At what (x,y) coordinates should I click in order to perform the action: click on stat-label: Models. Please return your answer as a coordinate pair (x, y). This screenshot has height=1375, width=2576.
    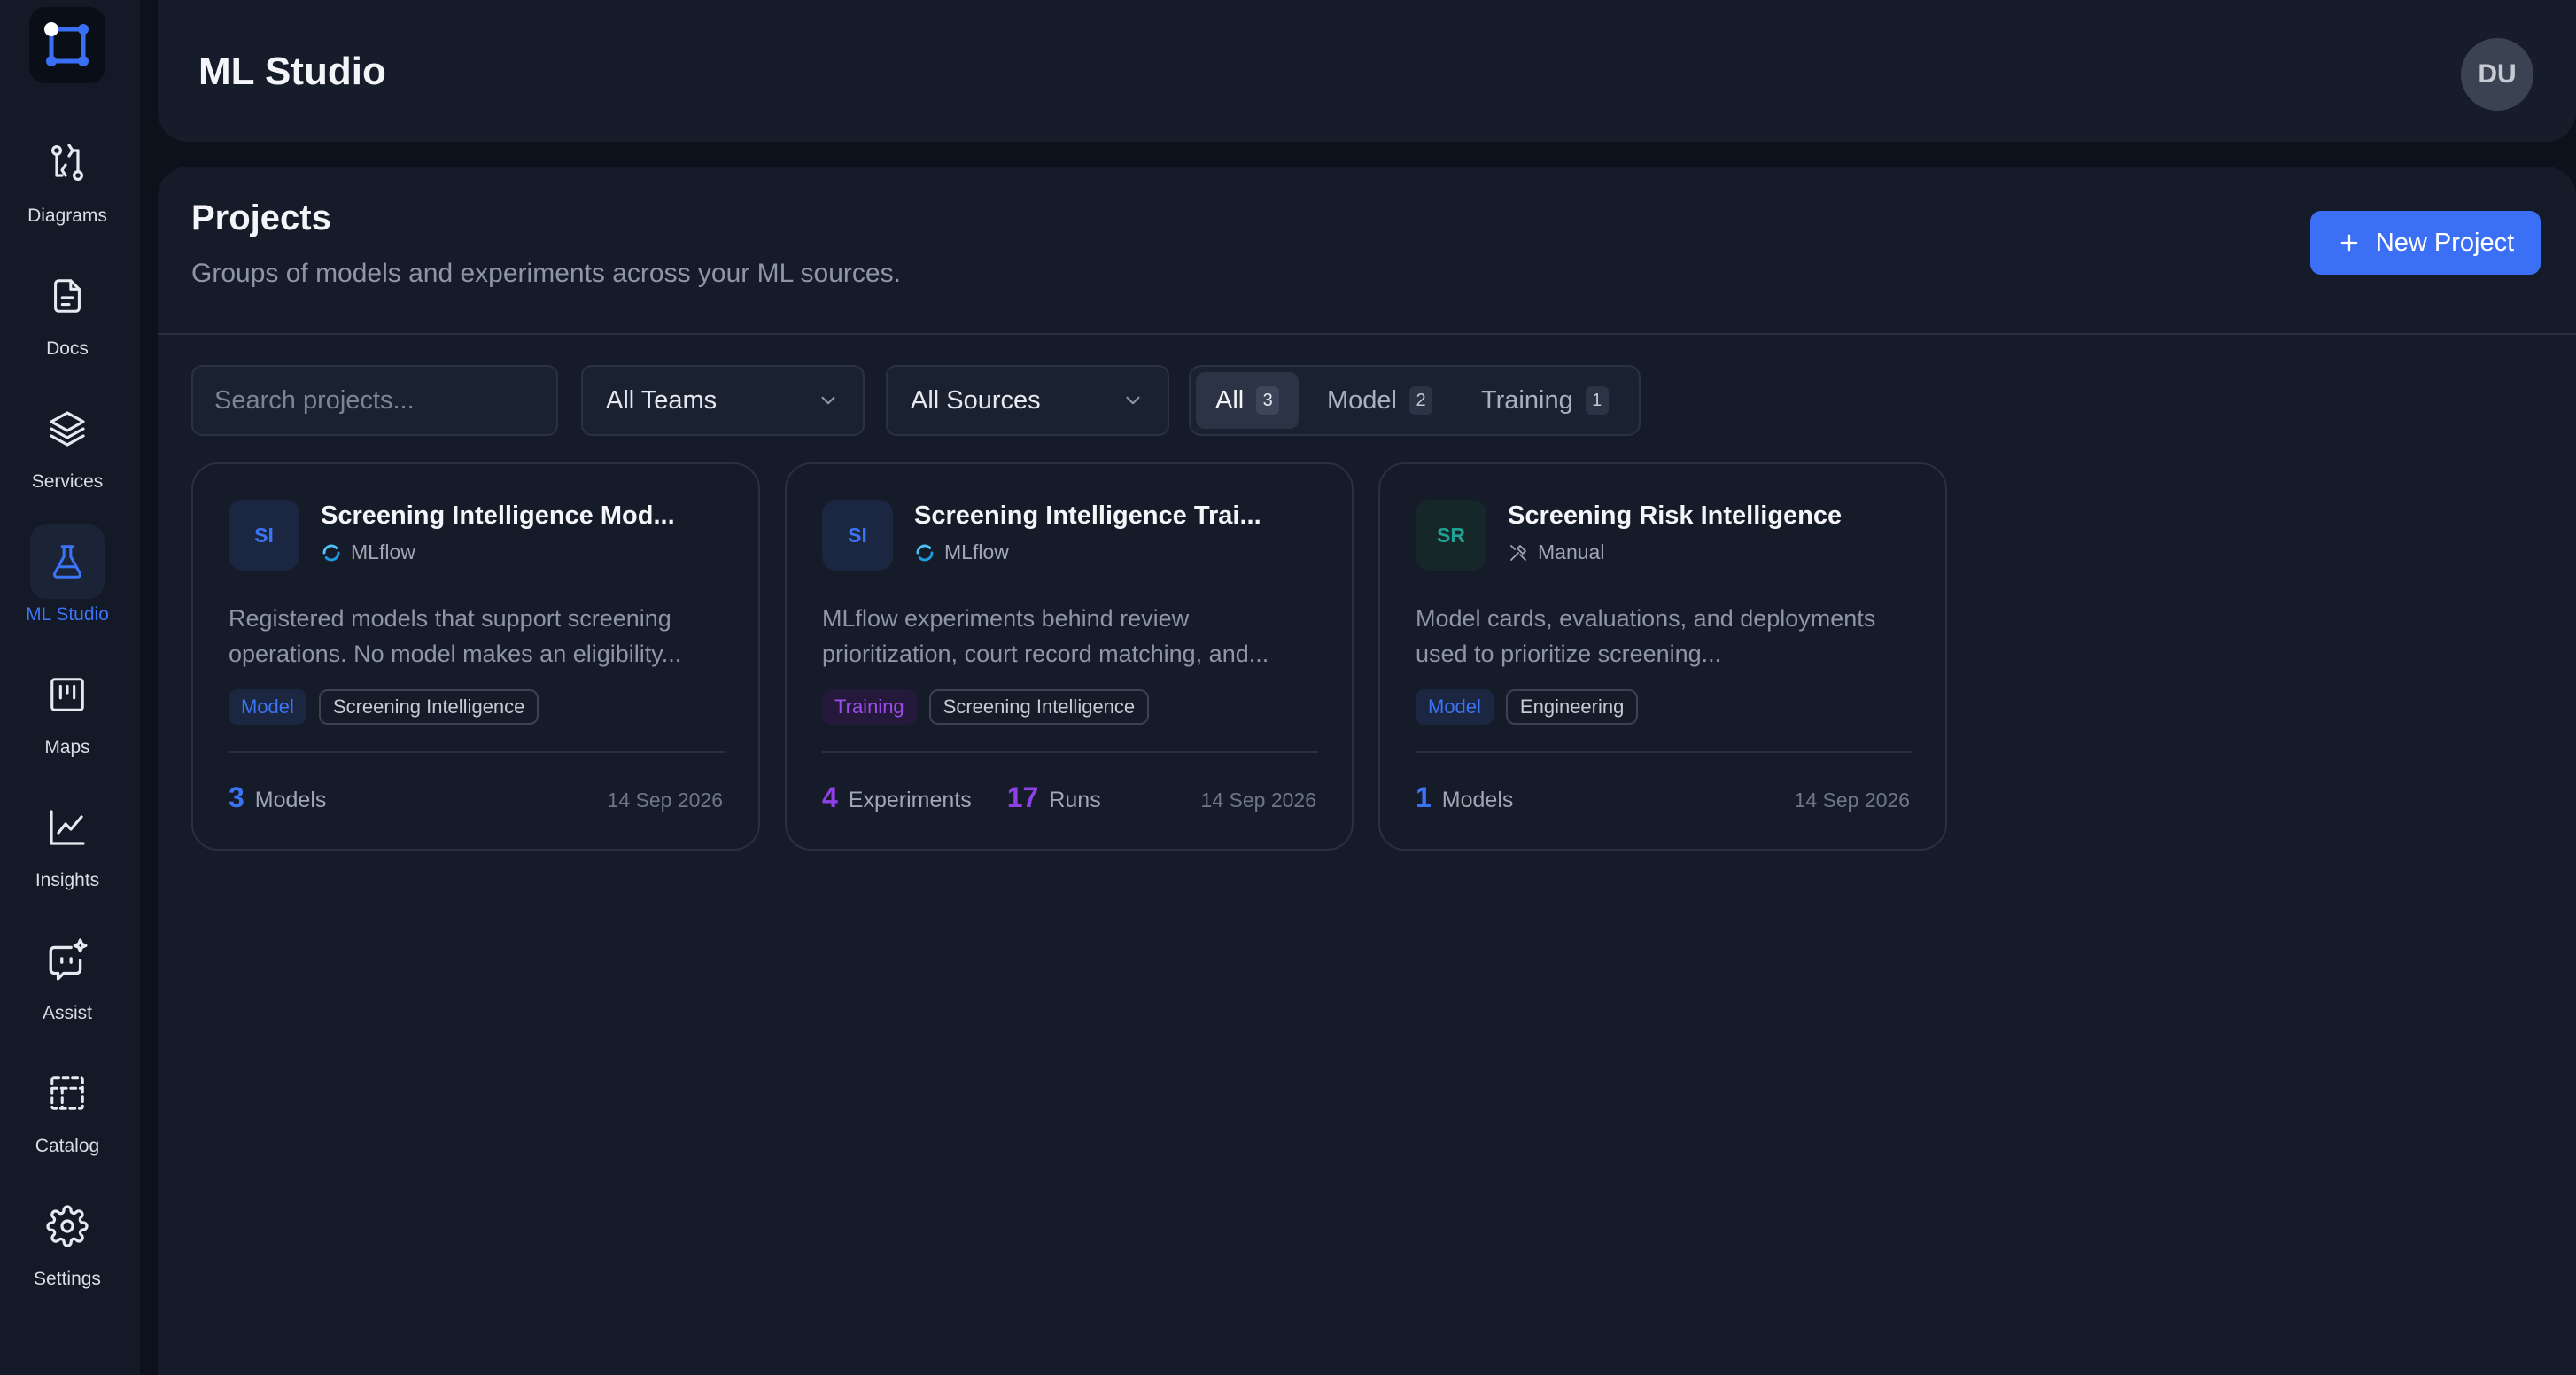
    Looking at the image, I should click on (290, 800).